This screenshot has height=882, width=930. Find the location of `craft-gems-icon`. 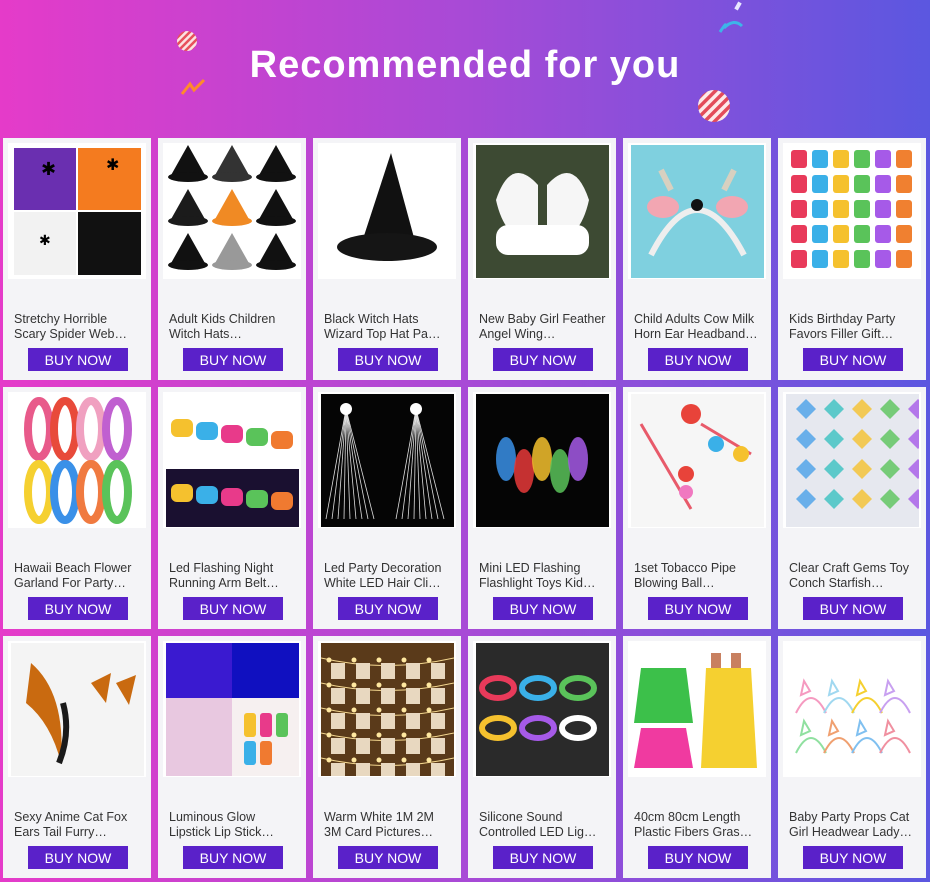

craft-gems-icon is located at coordinates (852, 460).